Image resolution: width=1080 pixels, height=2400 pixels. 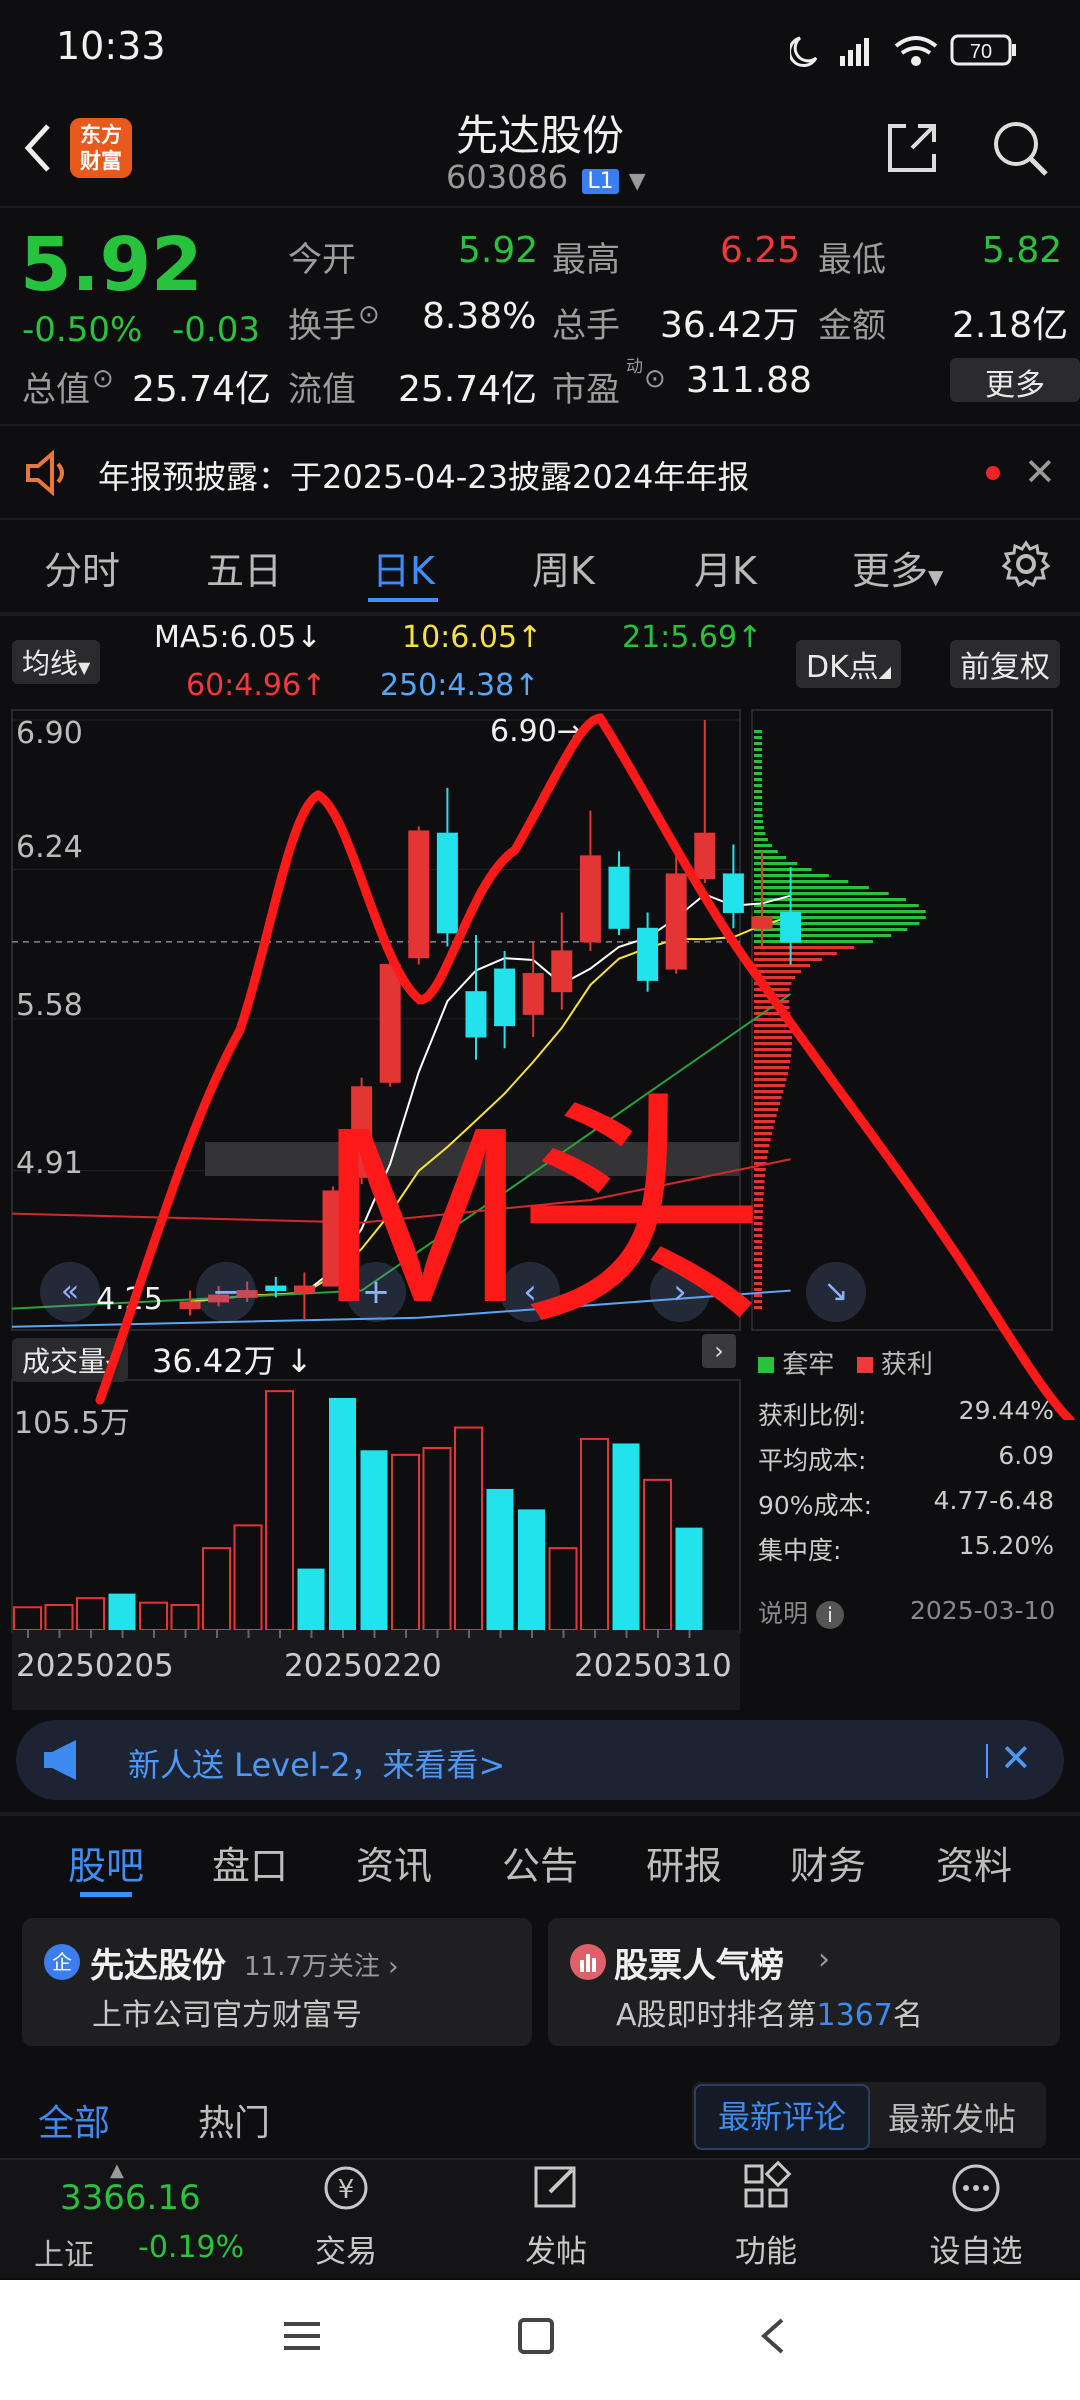 I want to click on index-value: 3366.16, so click(x=130, y=2198).